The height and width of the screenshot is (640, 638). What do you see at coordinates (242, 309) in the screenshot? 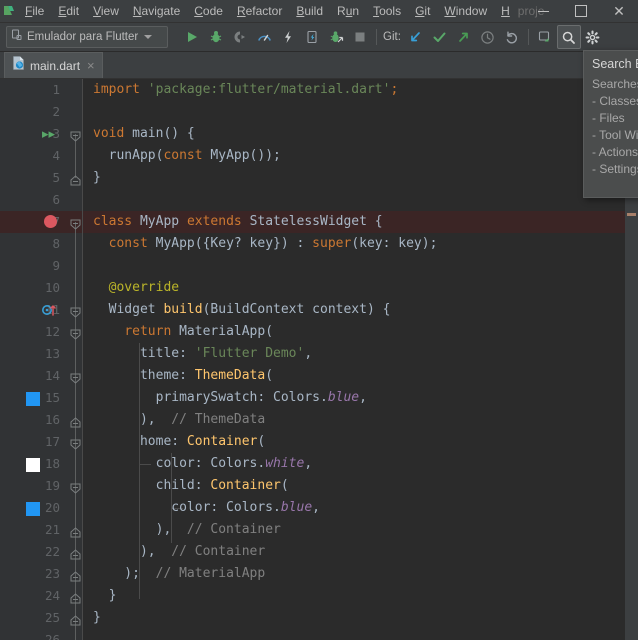
I see `code-line: Widget build(BuildContext context) {` at bounding box center [242, 309].